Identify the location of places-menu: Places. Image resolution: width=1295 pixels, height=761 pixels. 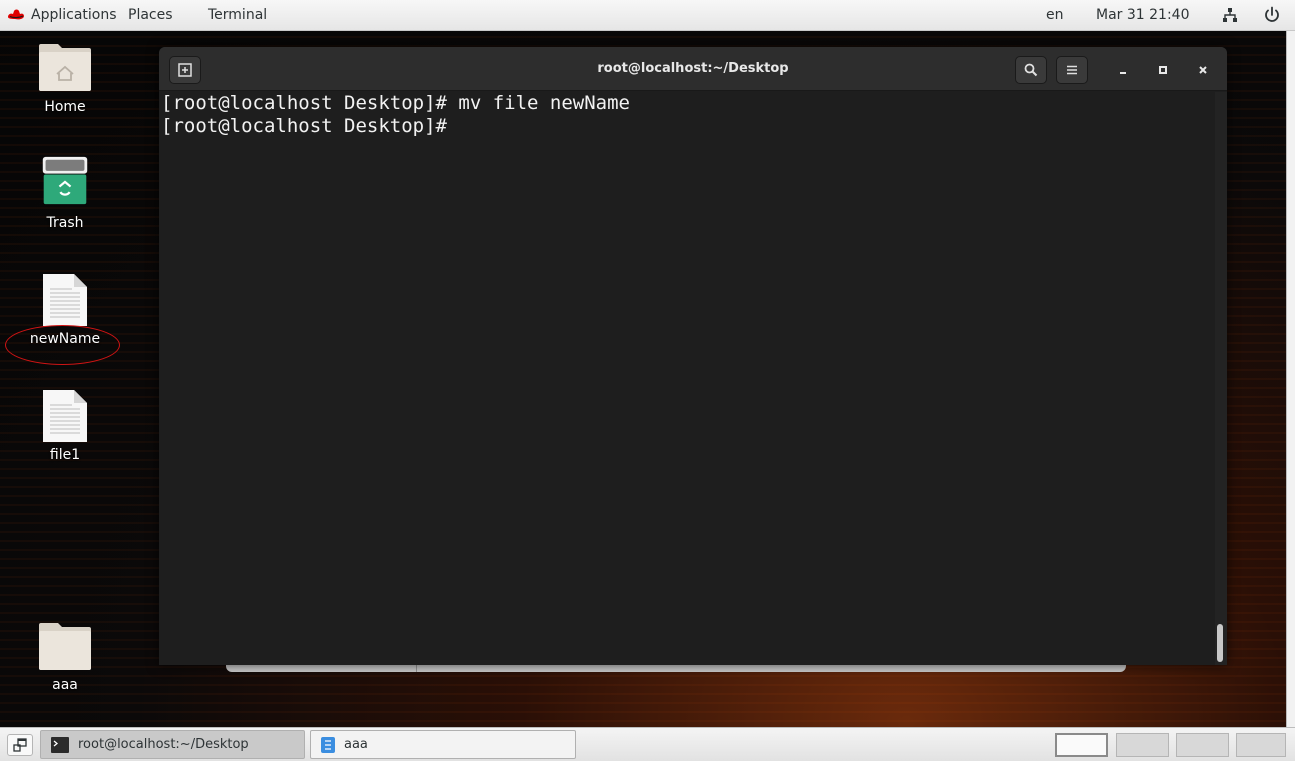
(150, 15).